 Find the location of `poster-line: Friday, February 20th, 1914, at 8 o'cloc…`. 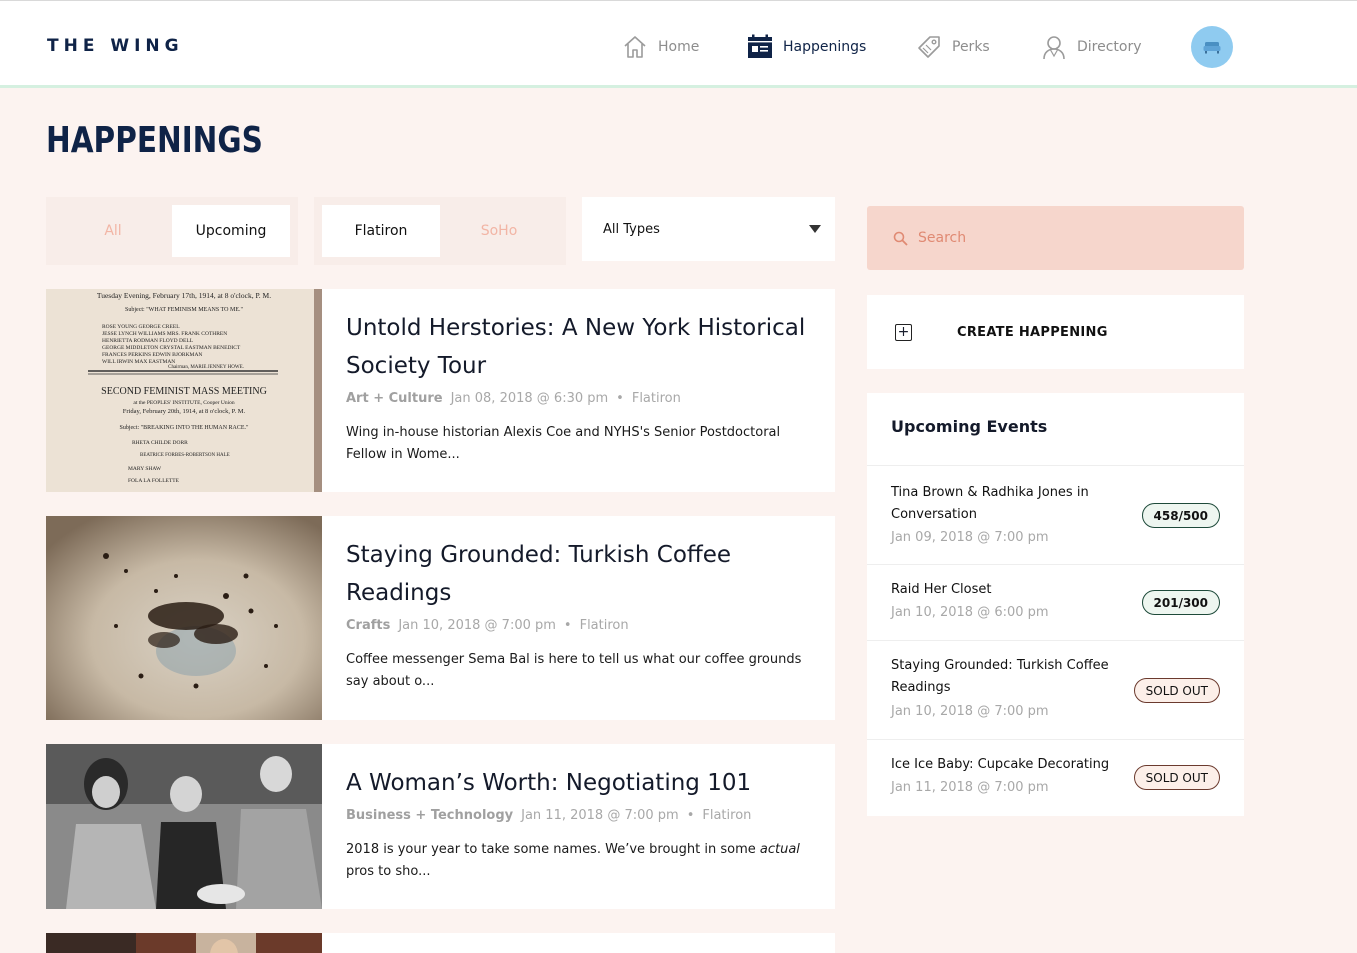

poster-line: Friday, February 20th, 1914, at 8 o'cloc… is located at coordinates (184, 411).